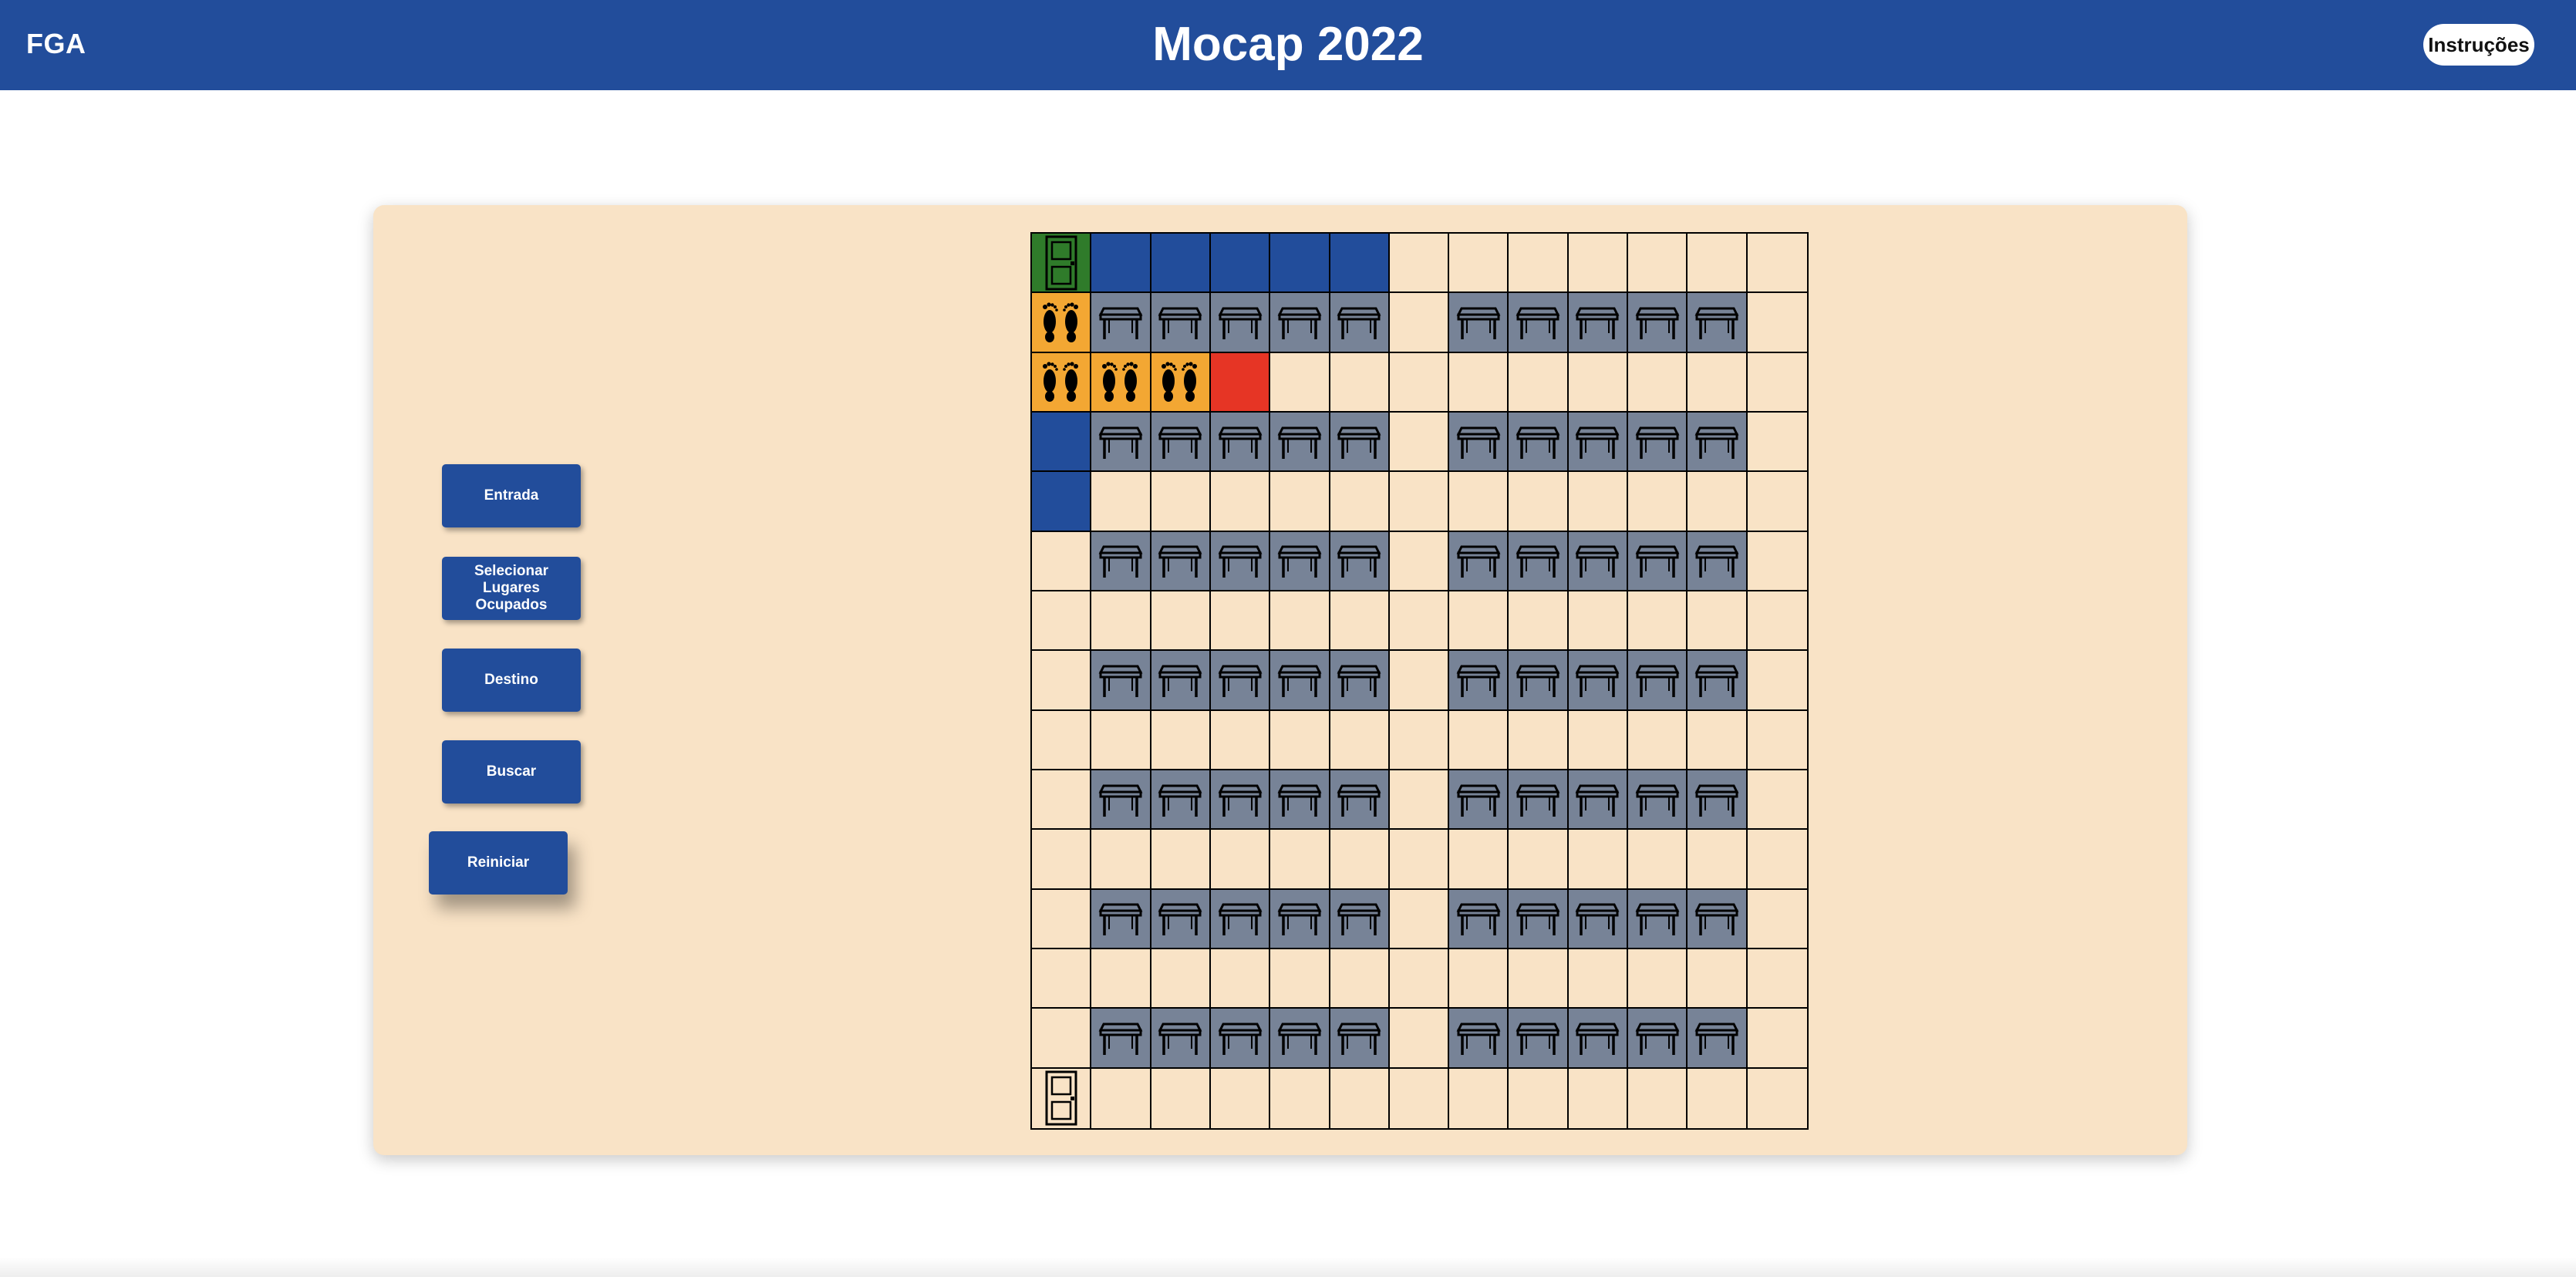 This screenshot has height=1277, width=2576. Describe the element at coordinates (1062, 1098) in the screenshot. I see `grid-cell-exit` at that location.